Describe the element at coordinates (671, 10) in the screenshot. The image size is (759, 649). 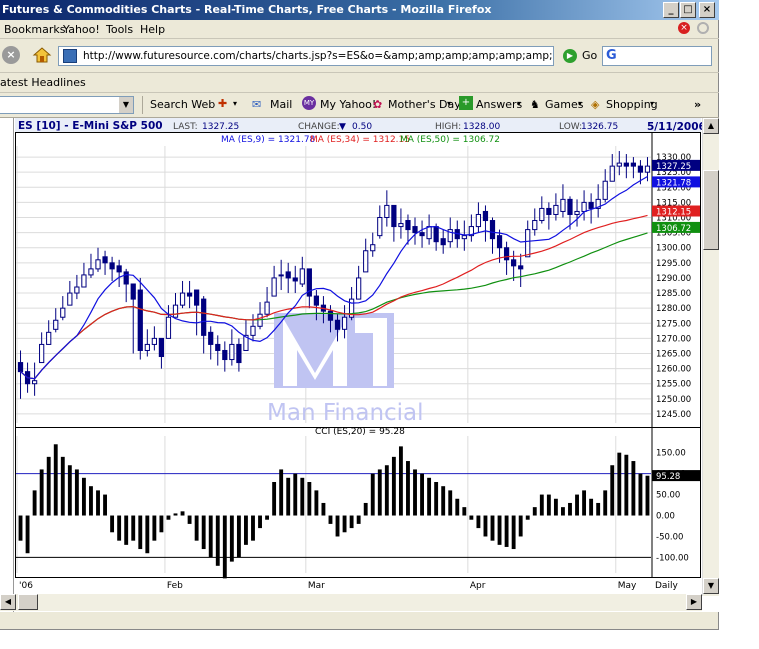
I see `minimize-button: _` at that location.